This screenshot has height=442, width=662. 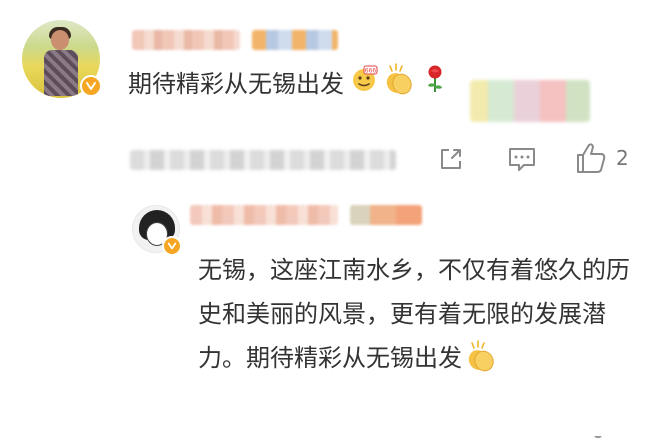 I want to click on share-button, so click(x=451, y=159).